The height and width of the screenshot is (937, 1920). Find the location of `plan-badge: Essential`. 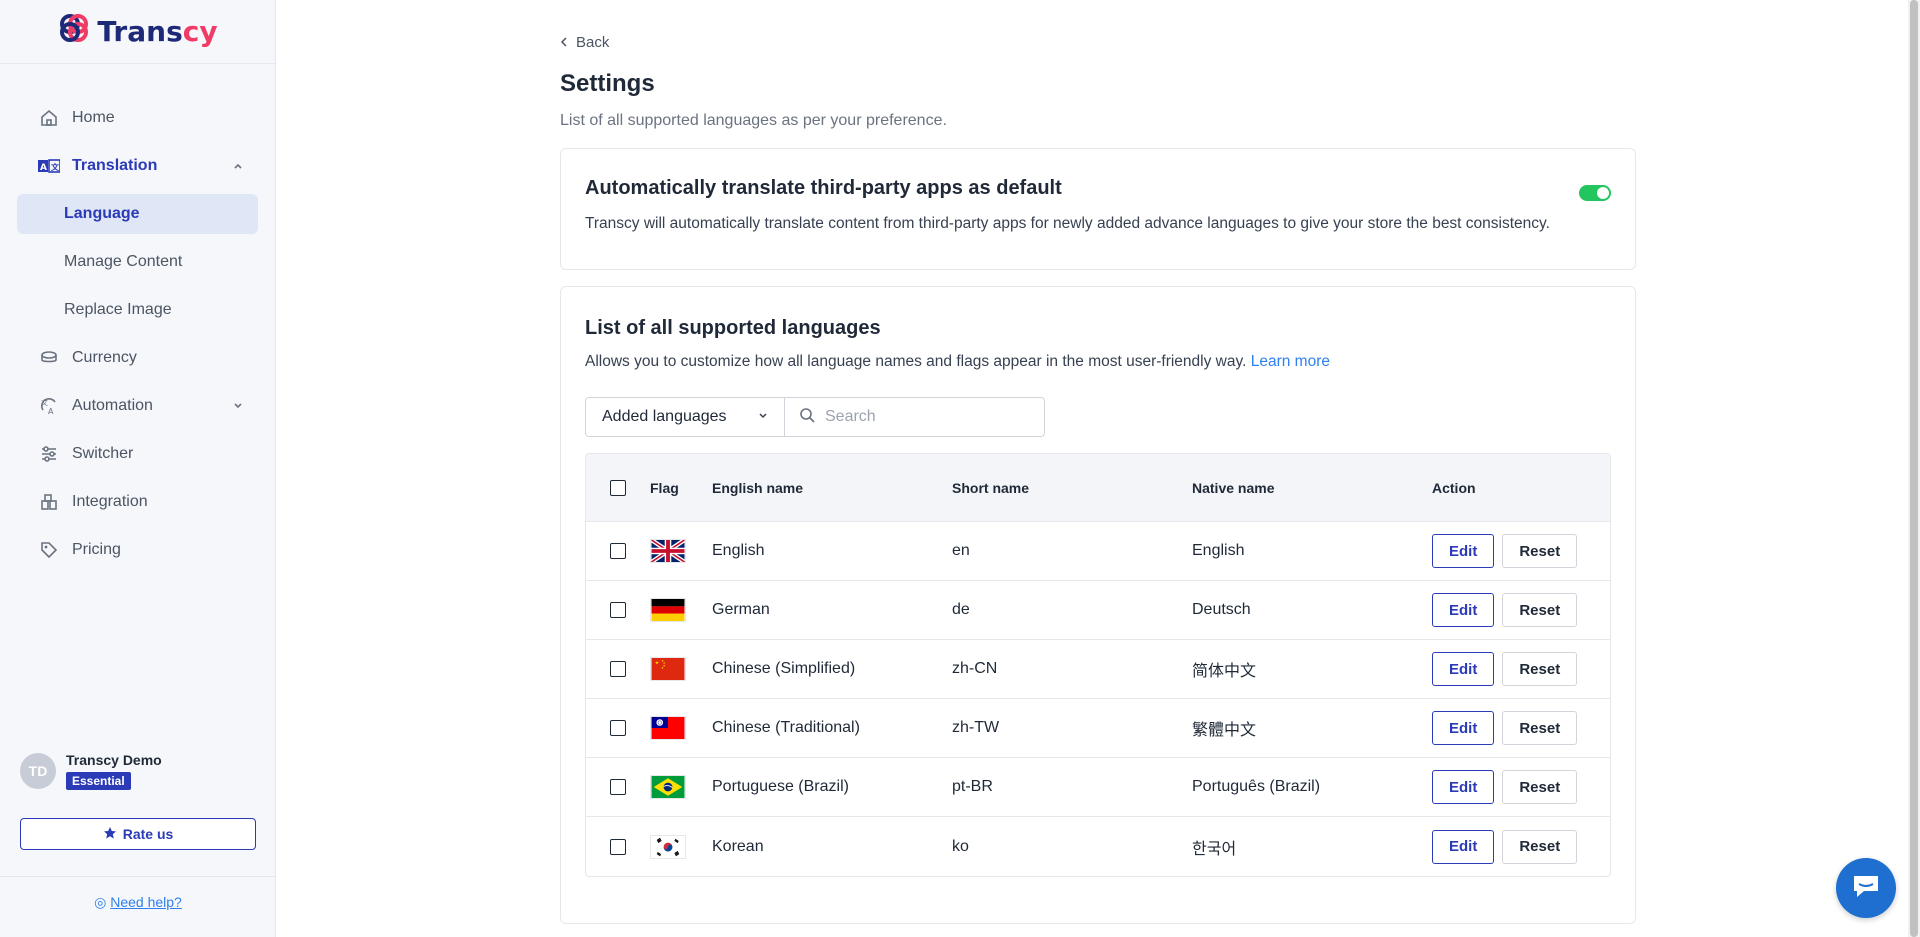

plan-badge: Essential is located at coordinates (98, 781).